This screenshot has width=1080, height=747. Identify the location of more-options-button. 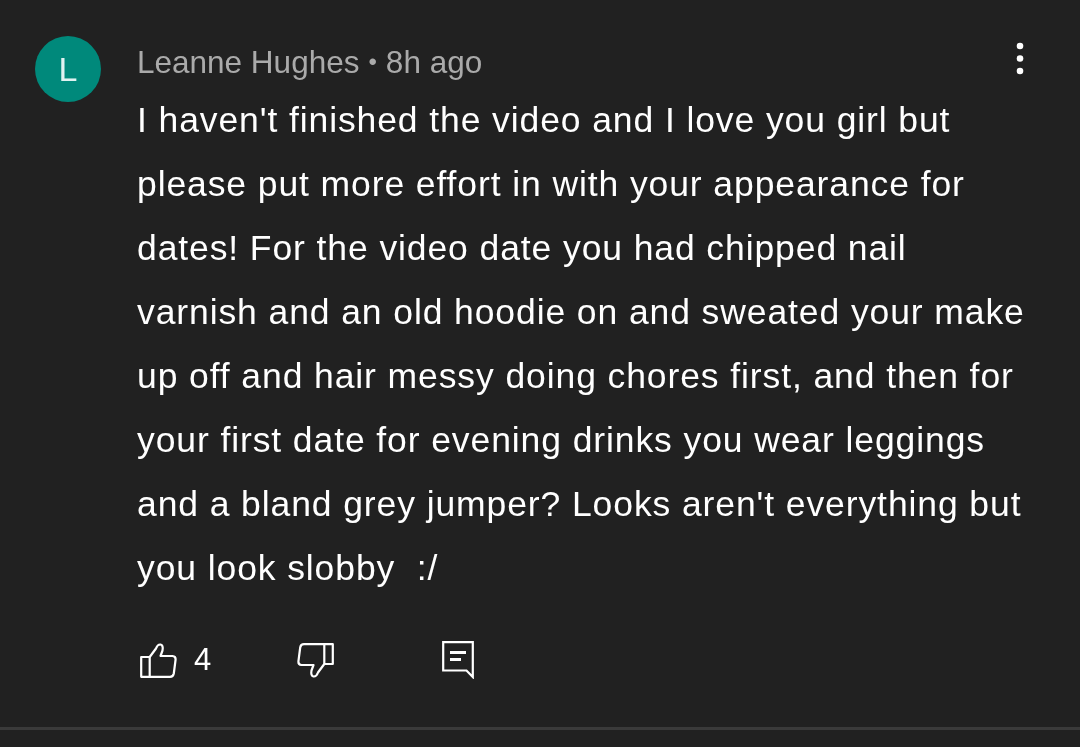
(1020, 58).